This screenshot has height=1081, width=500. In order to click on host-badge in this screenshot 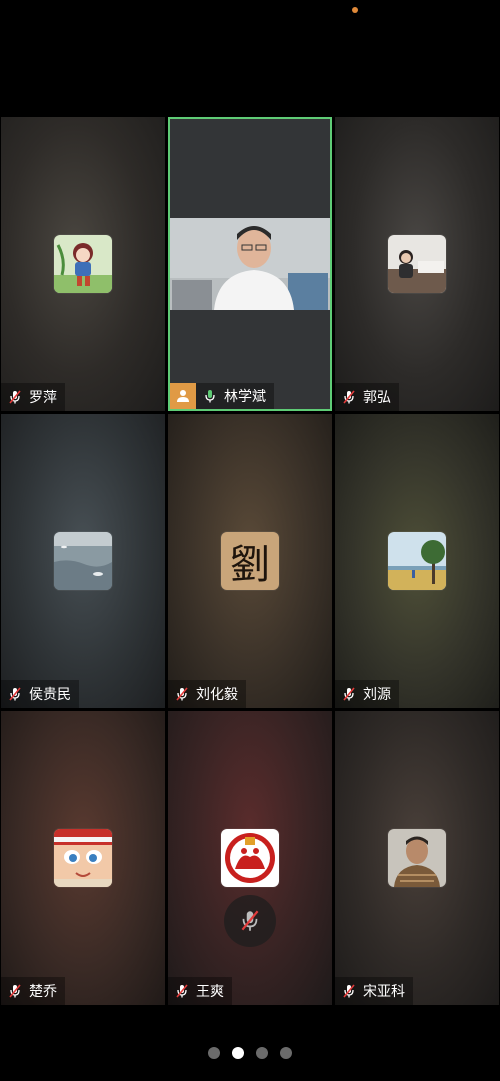, I will do `click(183, 396)`.